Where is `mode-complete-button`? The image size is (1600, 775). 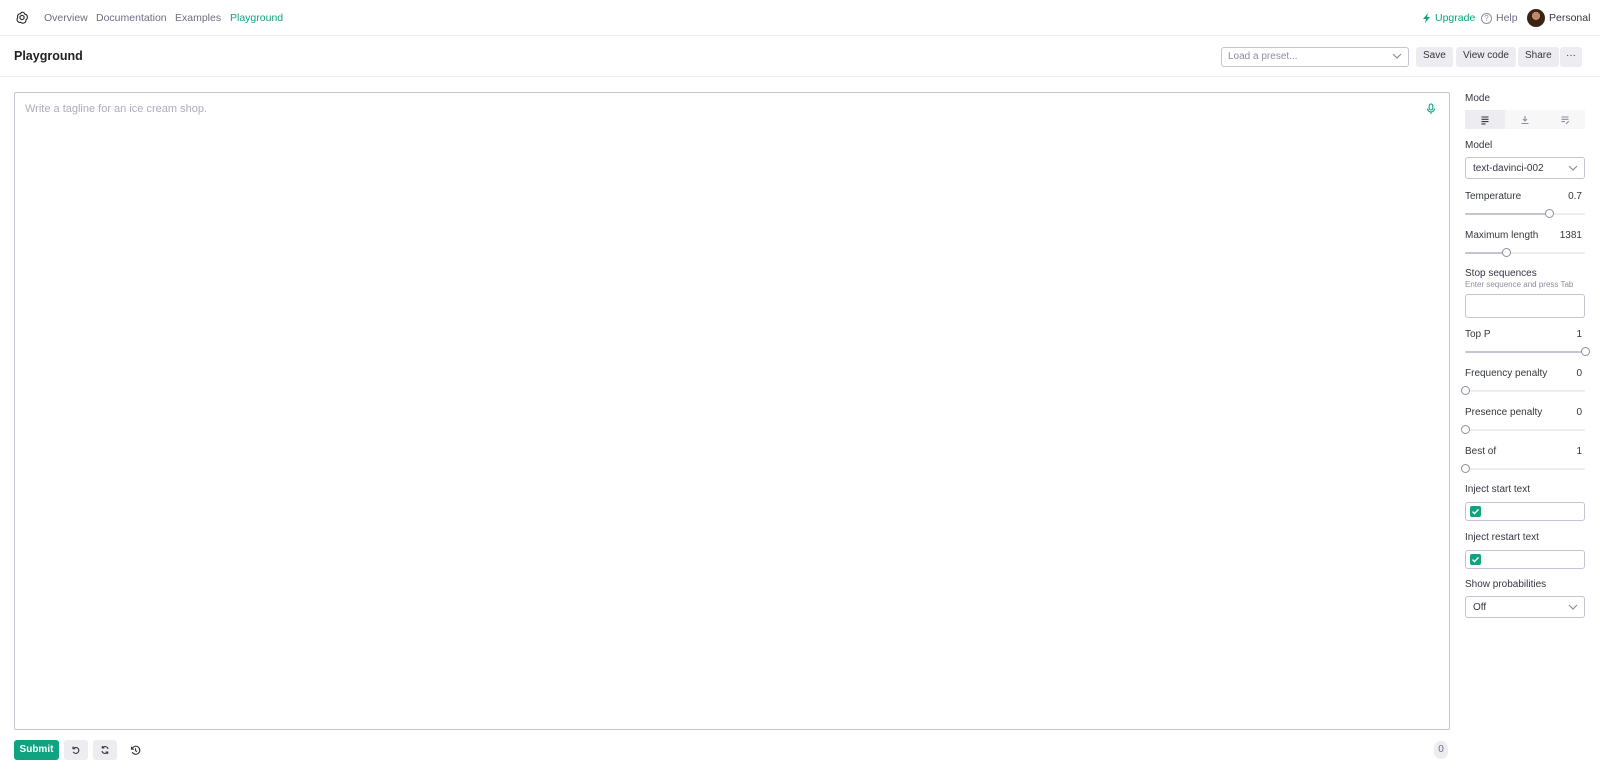
mode-complete-button is located at coordinates (1485, 119).